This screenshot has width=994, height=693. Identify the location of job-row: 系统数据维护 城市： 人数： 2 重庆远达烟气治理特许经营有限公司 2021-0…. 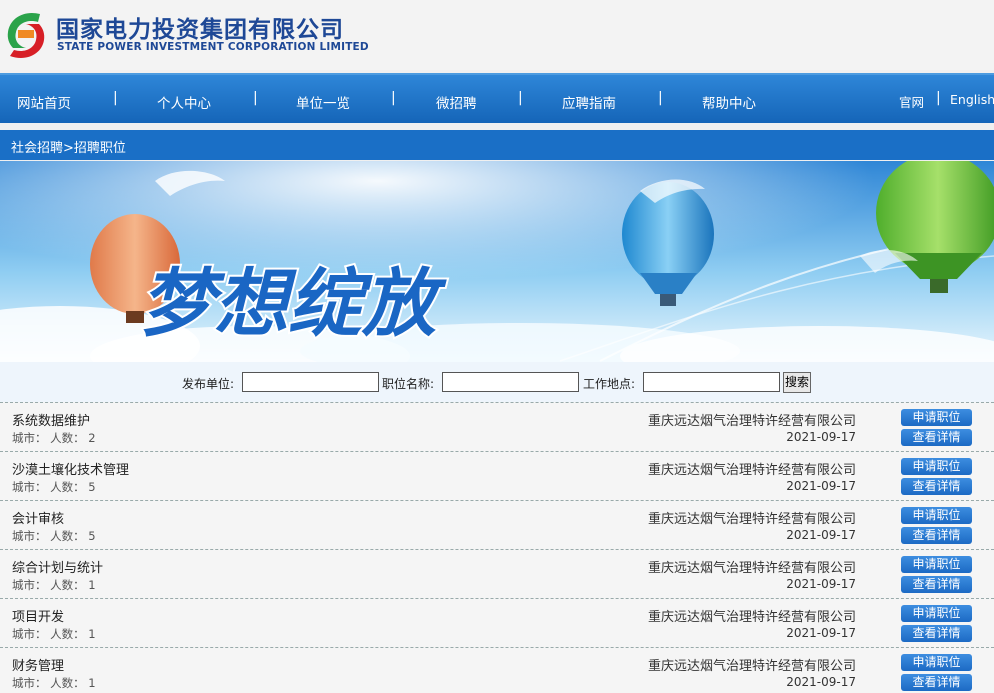
(497, 426).